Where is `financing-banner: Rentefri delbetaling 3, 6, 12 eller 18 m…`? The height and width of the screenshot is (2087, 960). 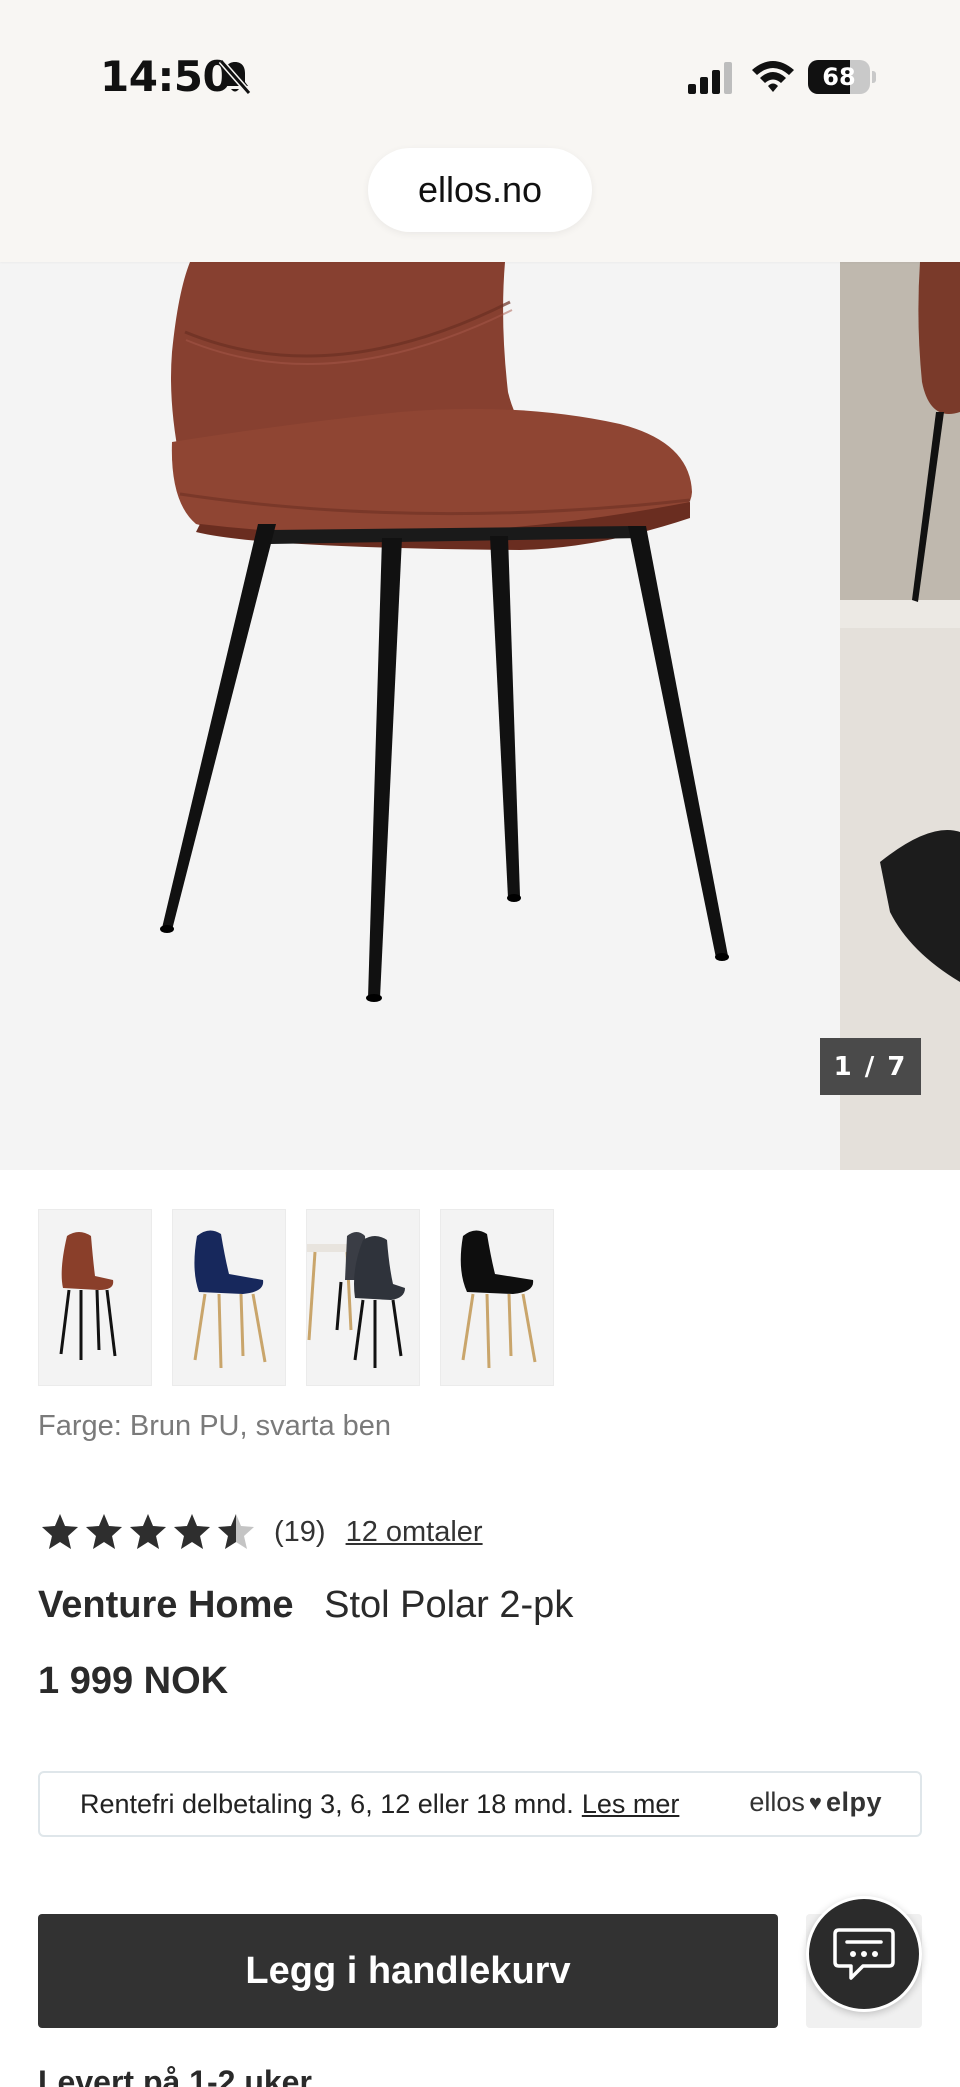 financing-banner: Rentefri delbetaling 3, 6, 12 eller 18 m… is located at coordinates (480, 1804).